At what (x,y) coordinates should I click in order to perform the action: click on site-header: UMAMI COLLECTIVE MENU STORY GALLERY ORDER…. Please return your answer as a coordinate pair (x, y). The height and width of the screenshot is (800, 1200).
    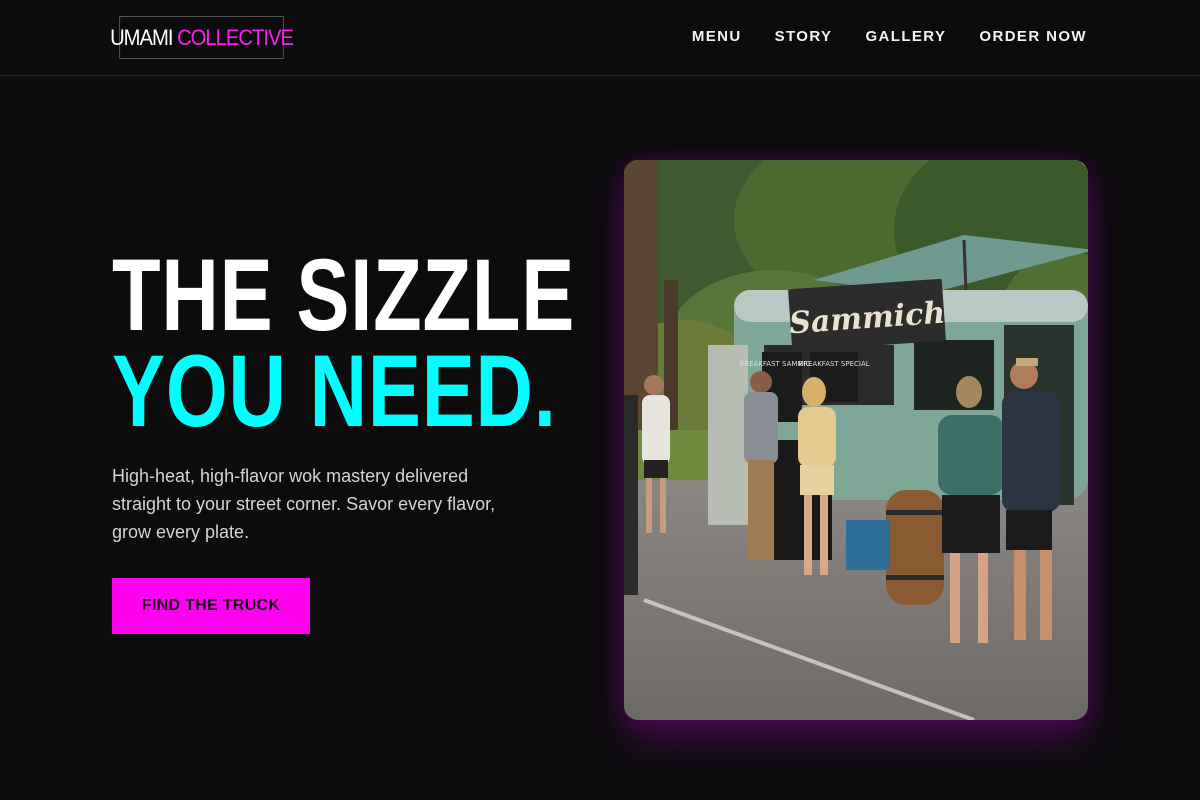
    Looking at the image, I should click on (600, 38).